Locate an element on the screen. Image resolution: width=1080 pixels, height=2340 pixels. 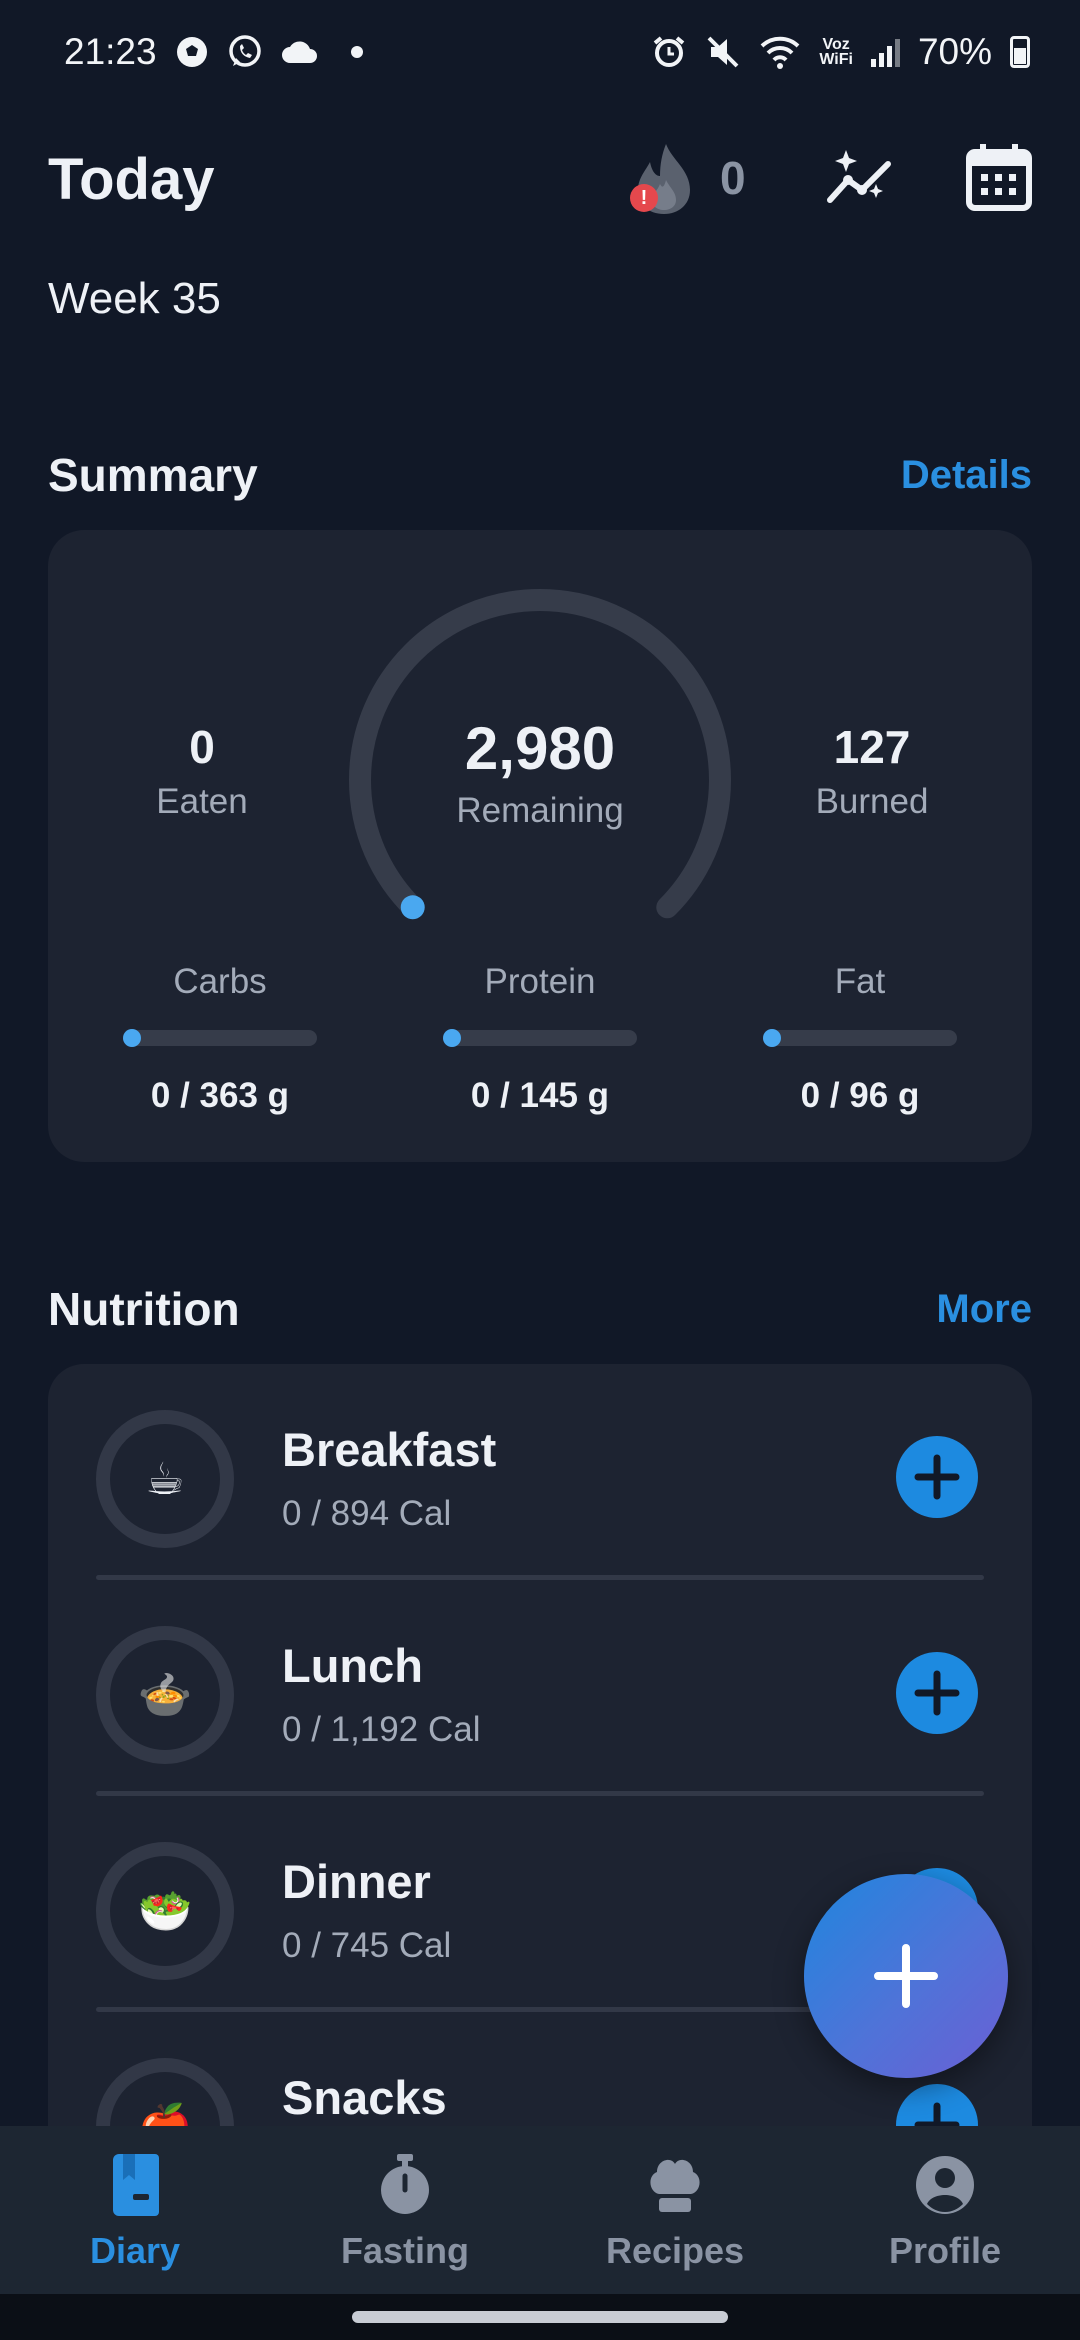
details-link: Details is located at coordinates (966, 475).